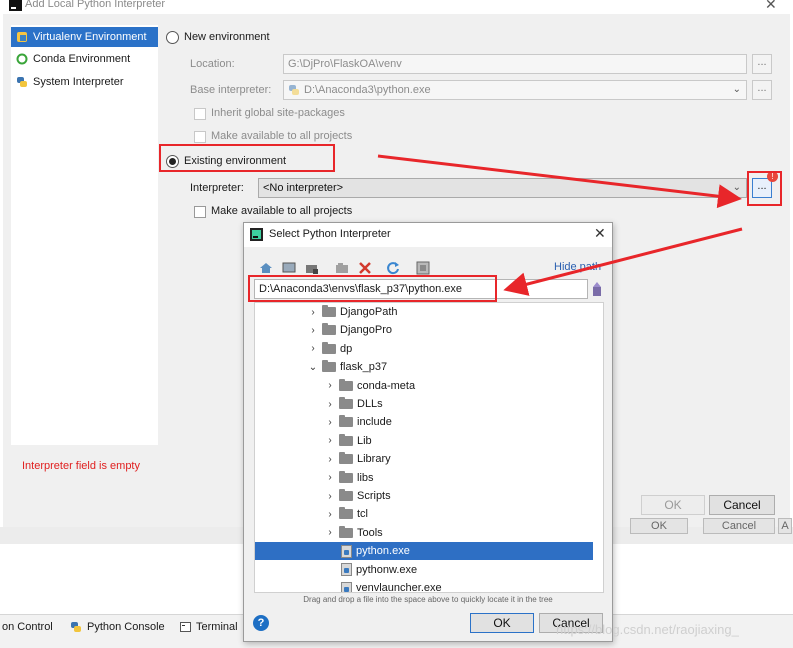  Describe the element at coordinates (424, 386) in the screenshot. I see `tree-folder-row: › conda-meta` at that location.